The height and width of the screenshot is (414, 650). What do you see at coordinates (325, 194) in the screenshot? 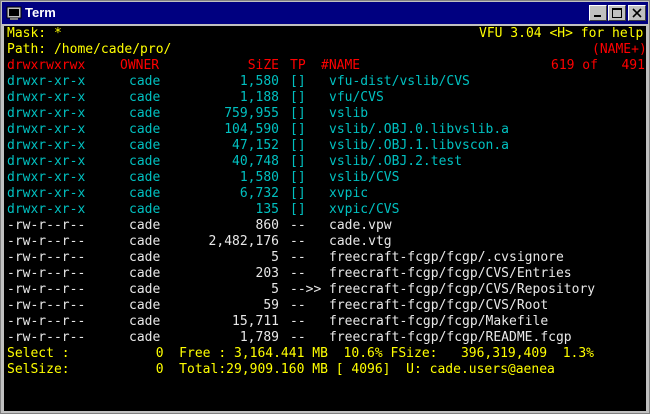
I see `directory-row: drwxr-xr-x cade 6,732 [] xvpic` at bounding box center [325, 194].